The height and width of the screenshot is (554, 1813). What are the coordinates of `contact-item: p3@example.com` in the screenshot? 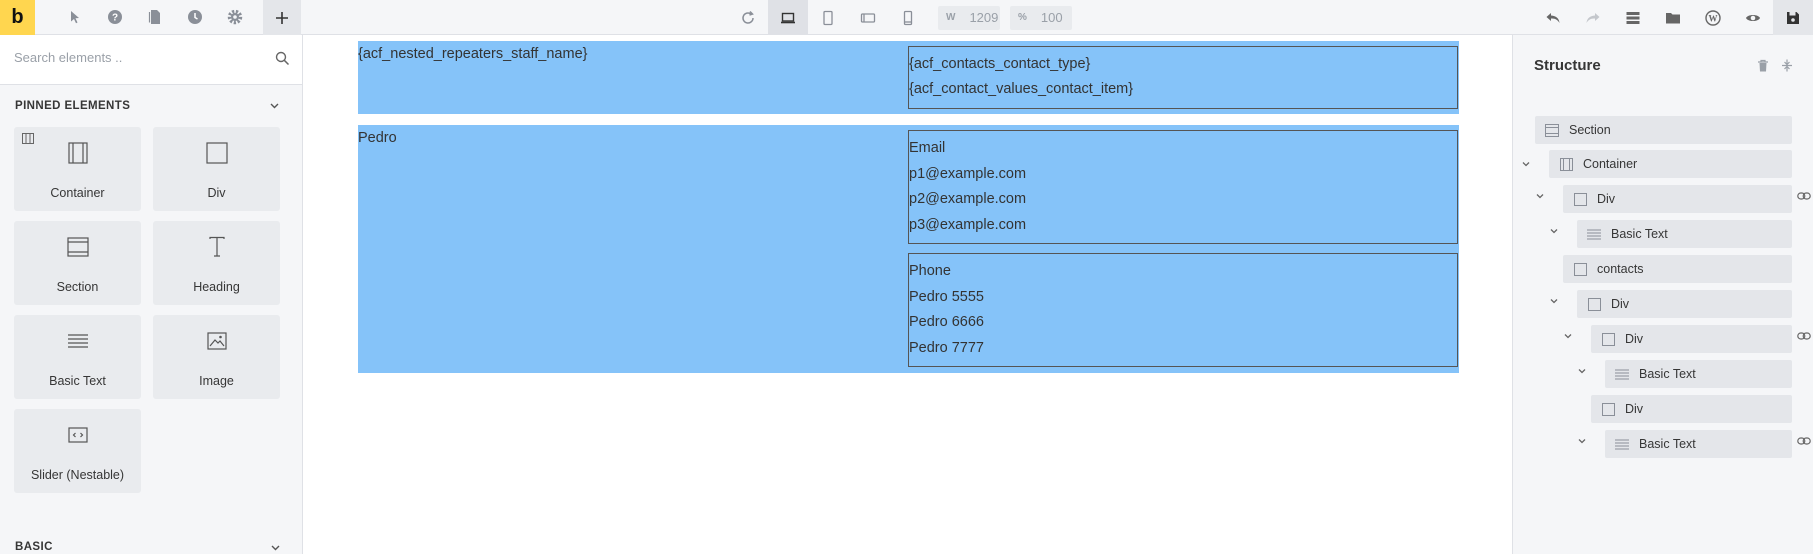 It's located at (967, 225).